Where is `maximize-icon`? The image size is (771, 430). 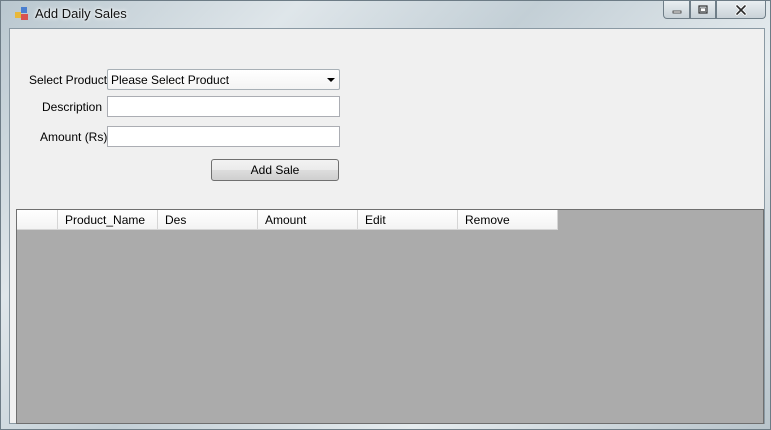
maximize-icon is located at coordinates (703, 9).